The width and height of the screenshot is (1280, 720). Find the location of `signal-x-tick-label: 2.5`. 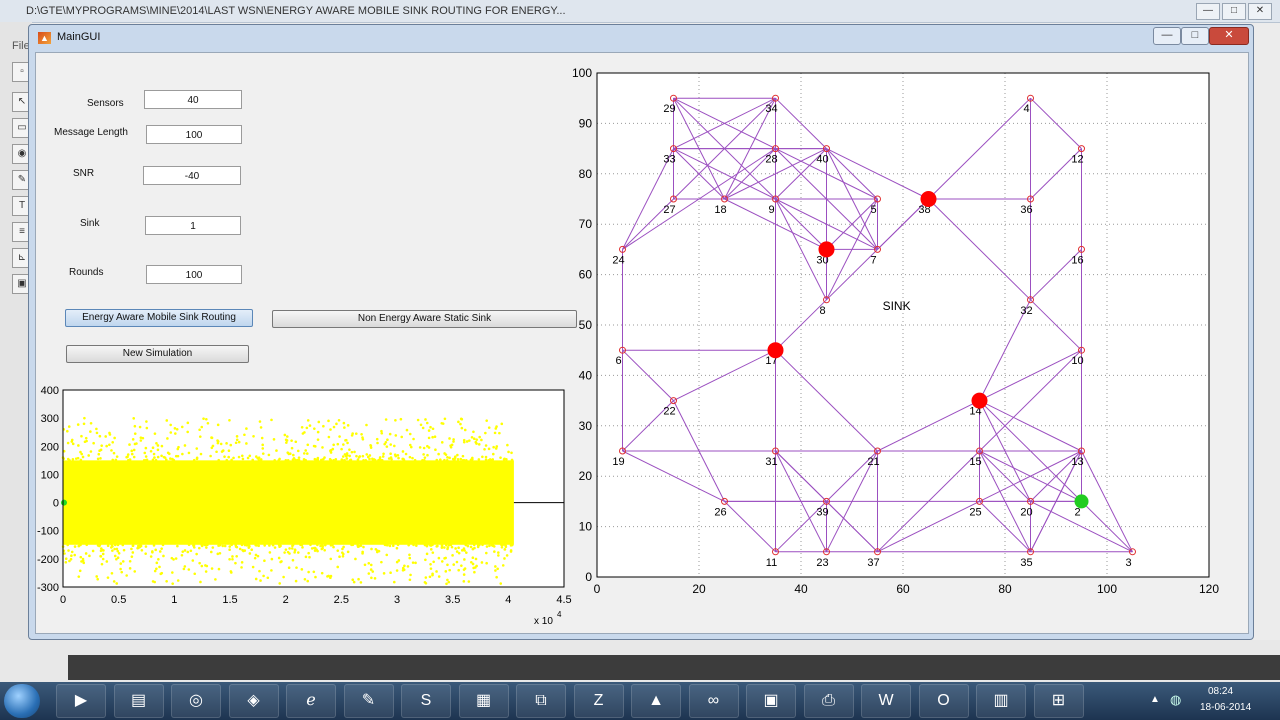

signal-x-tick-label: 2.5 is located at coordinates (341, 600).